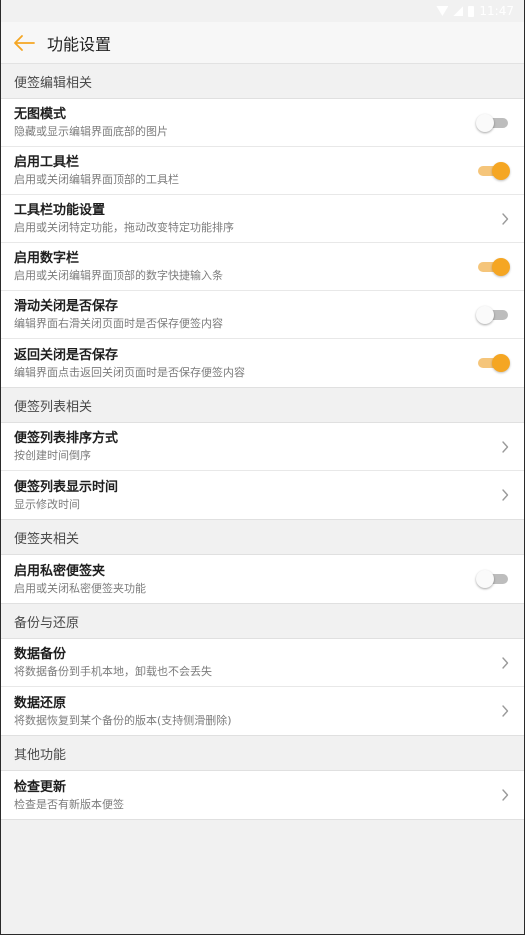 The height and width of the screenshot is (935, 525). I want to click on settings-group: 启用私密便签夹启用或关闭私密便签夹功能, so click(262, 579).